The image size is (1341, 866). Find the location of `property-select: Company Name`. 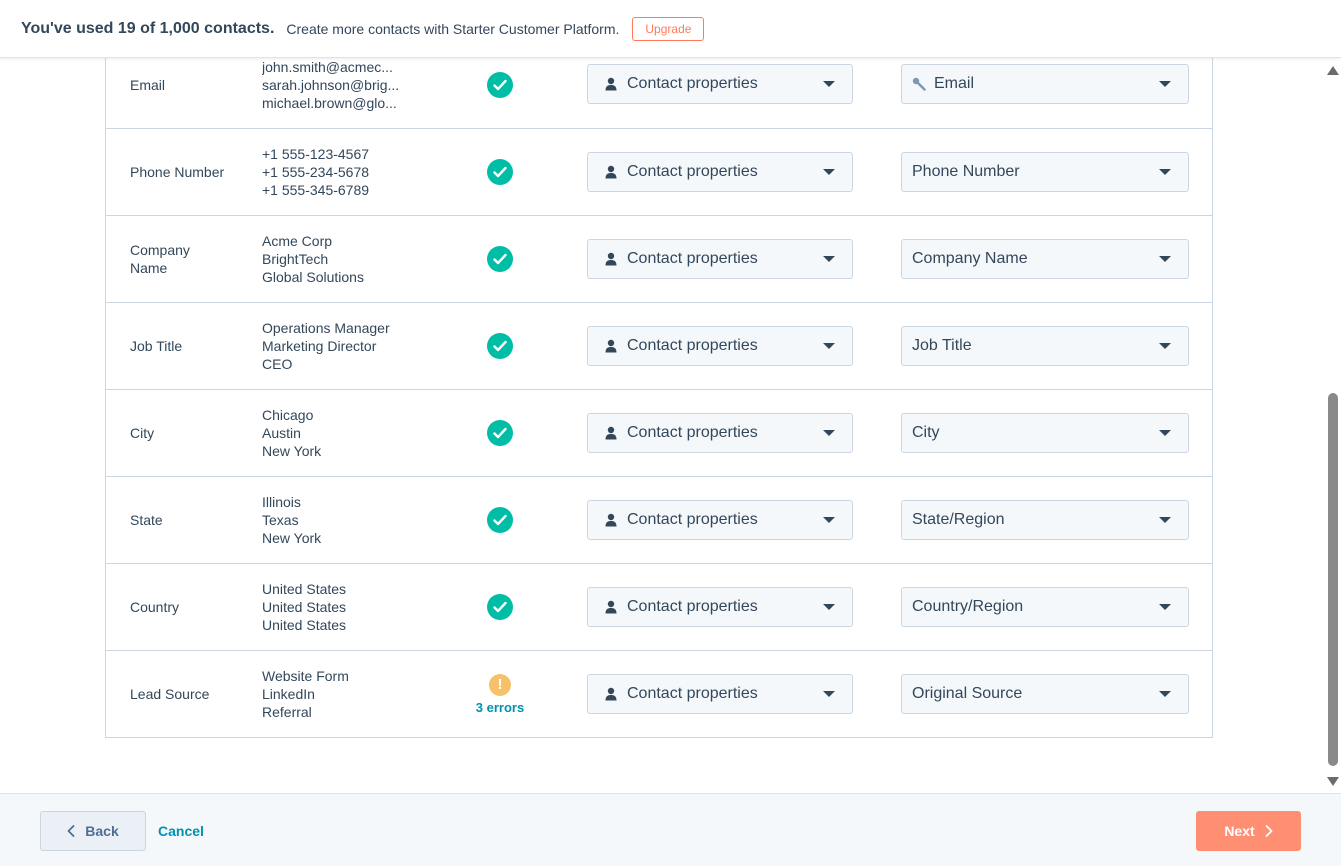

property-select: Company Name is located at coordinates (1045, 259).